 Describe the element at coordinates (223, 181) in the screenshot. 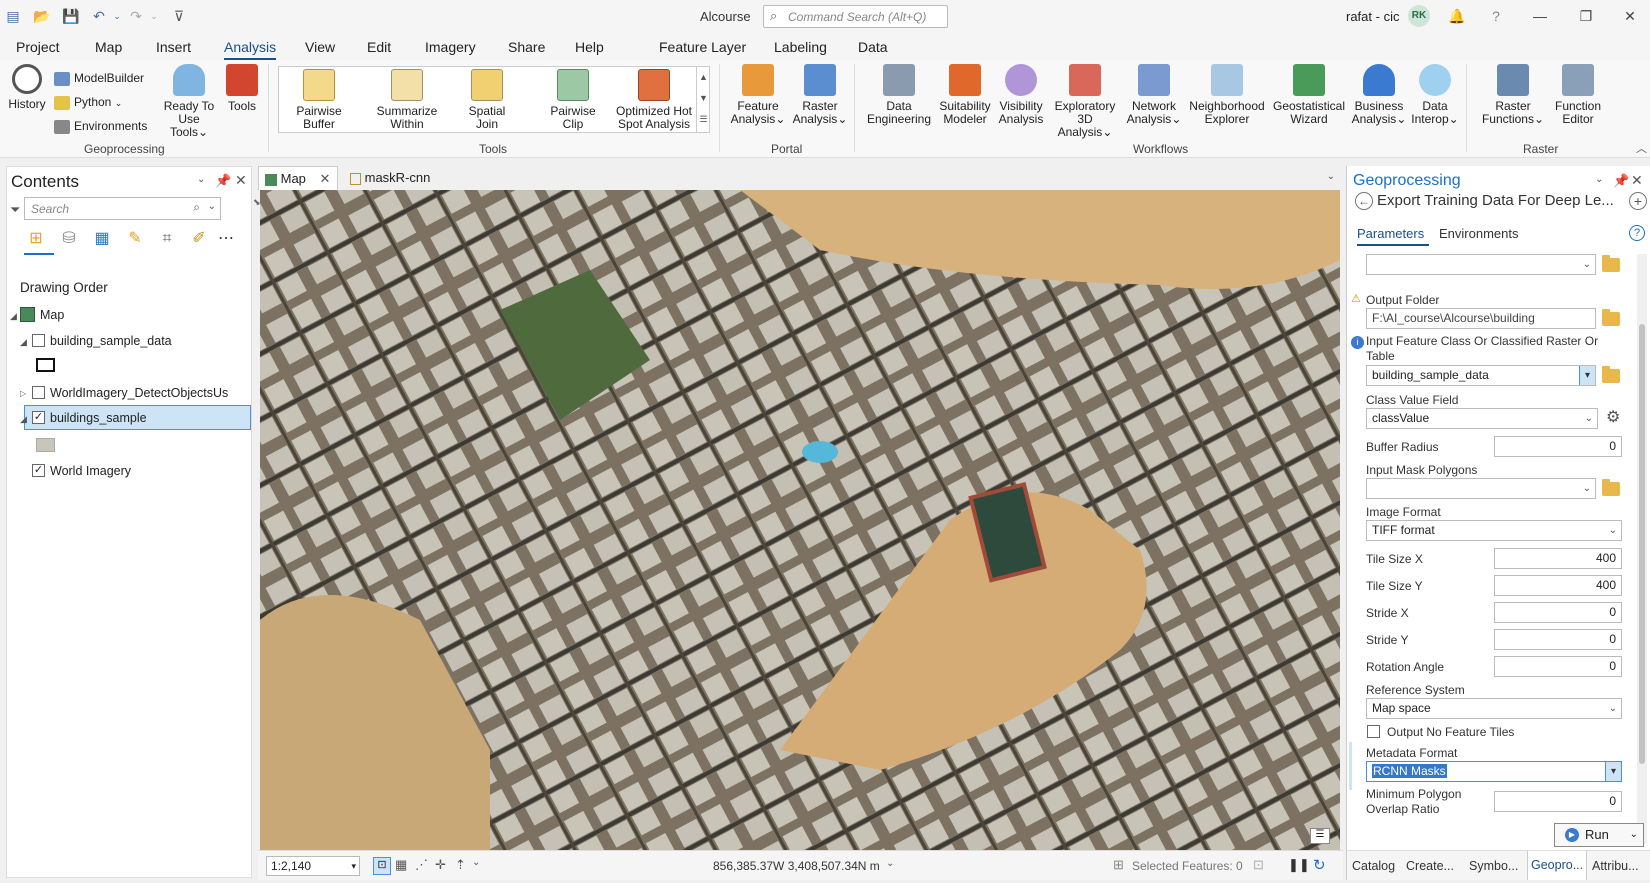

I see `pin-icon: 📌` at that location.